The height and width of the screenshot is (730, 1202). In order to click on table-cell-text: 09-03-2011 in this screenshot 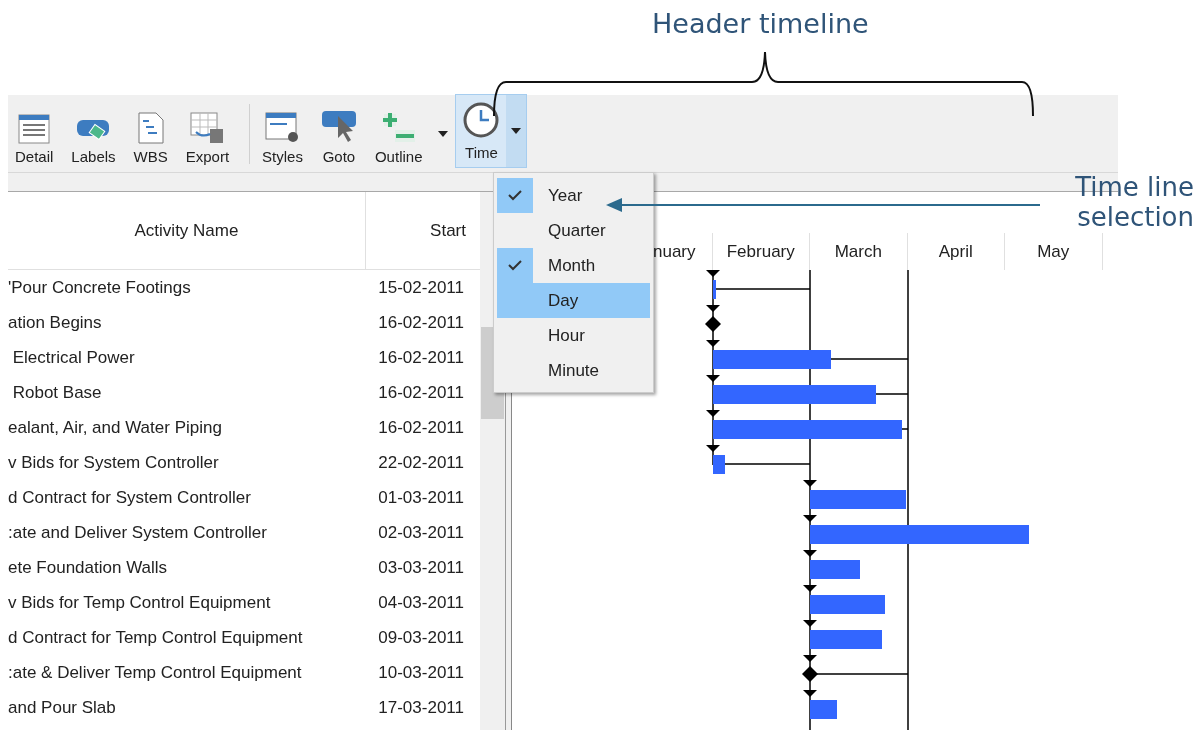, I will do `click(421, 637)`.